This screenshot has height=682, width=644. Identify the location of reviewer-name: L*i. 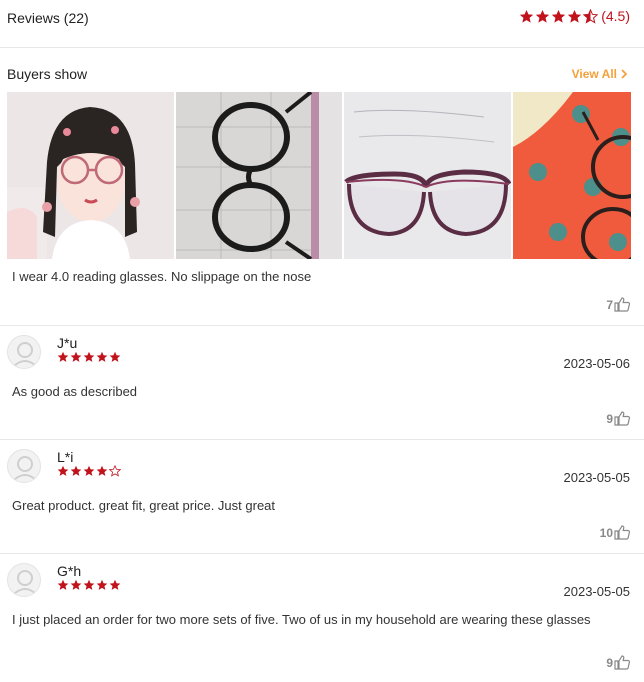
(65, 457).